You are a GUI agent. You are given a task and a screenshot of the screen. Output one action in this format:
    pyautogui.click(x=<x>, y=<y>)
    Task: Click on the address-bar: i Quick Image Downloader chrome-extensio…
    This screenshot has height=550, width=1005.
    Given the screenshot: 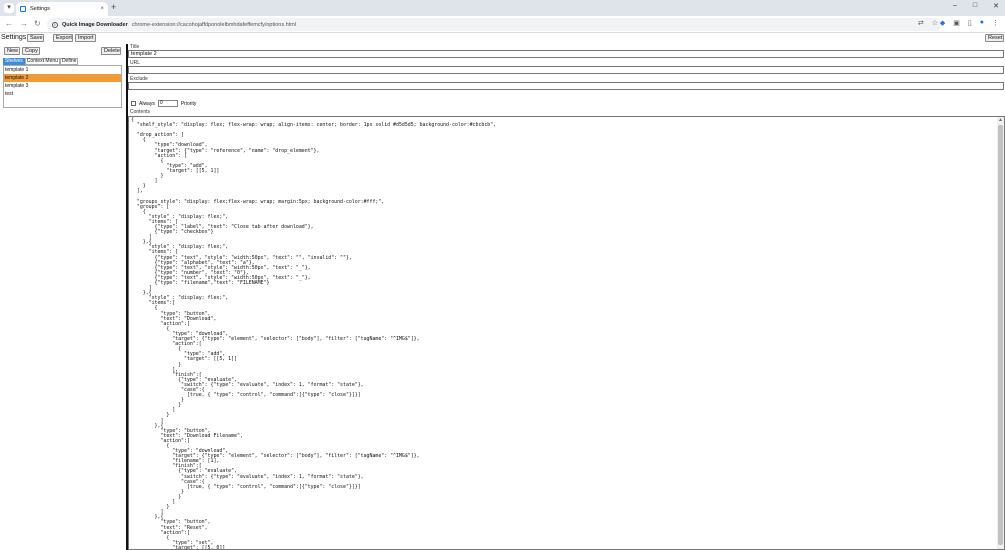 What is the action you would take?
    pyautogui.click(x=494, y=24)
    